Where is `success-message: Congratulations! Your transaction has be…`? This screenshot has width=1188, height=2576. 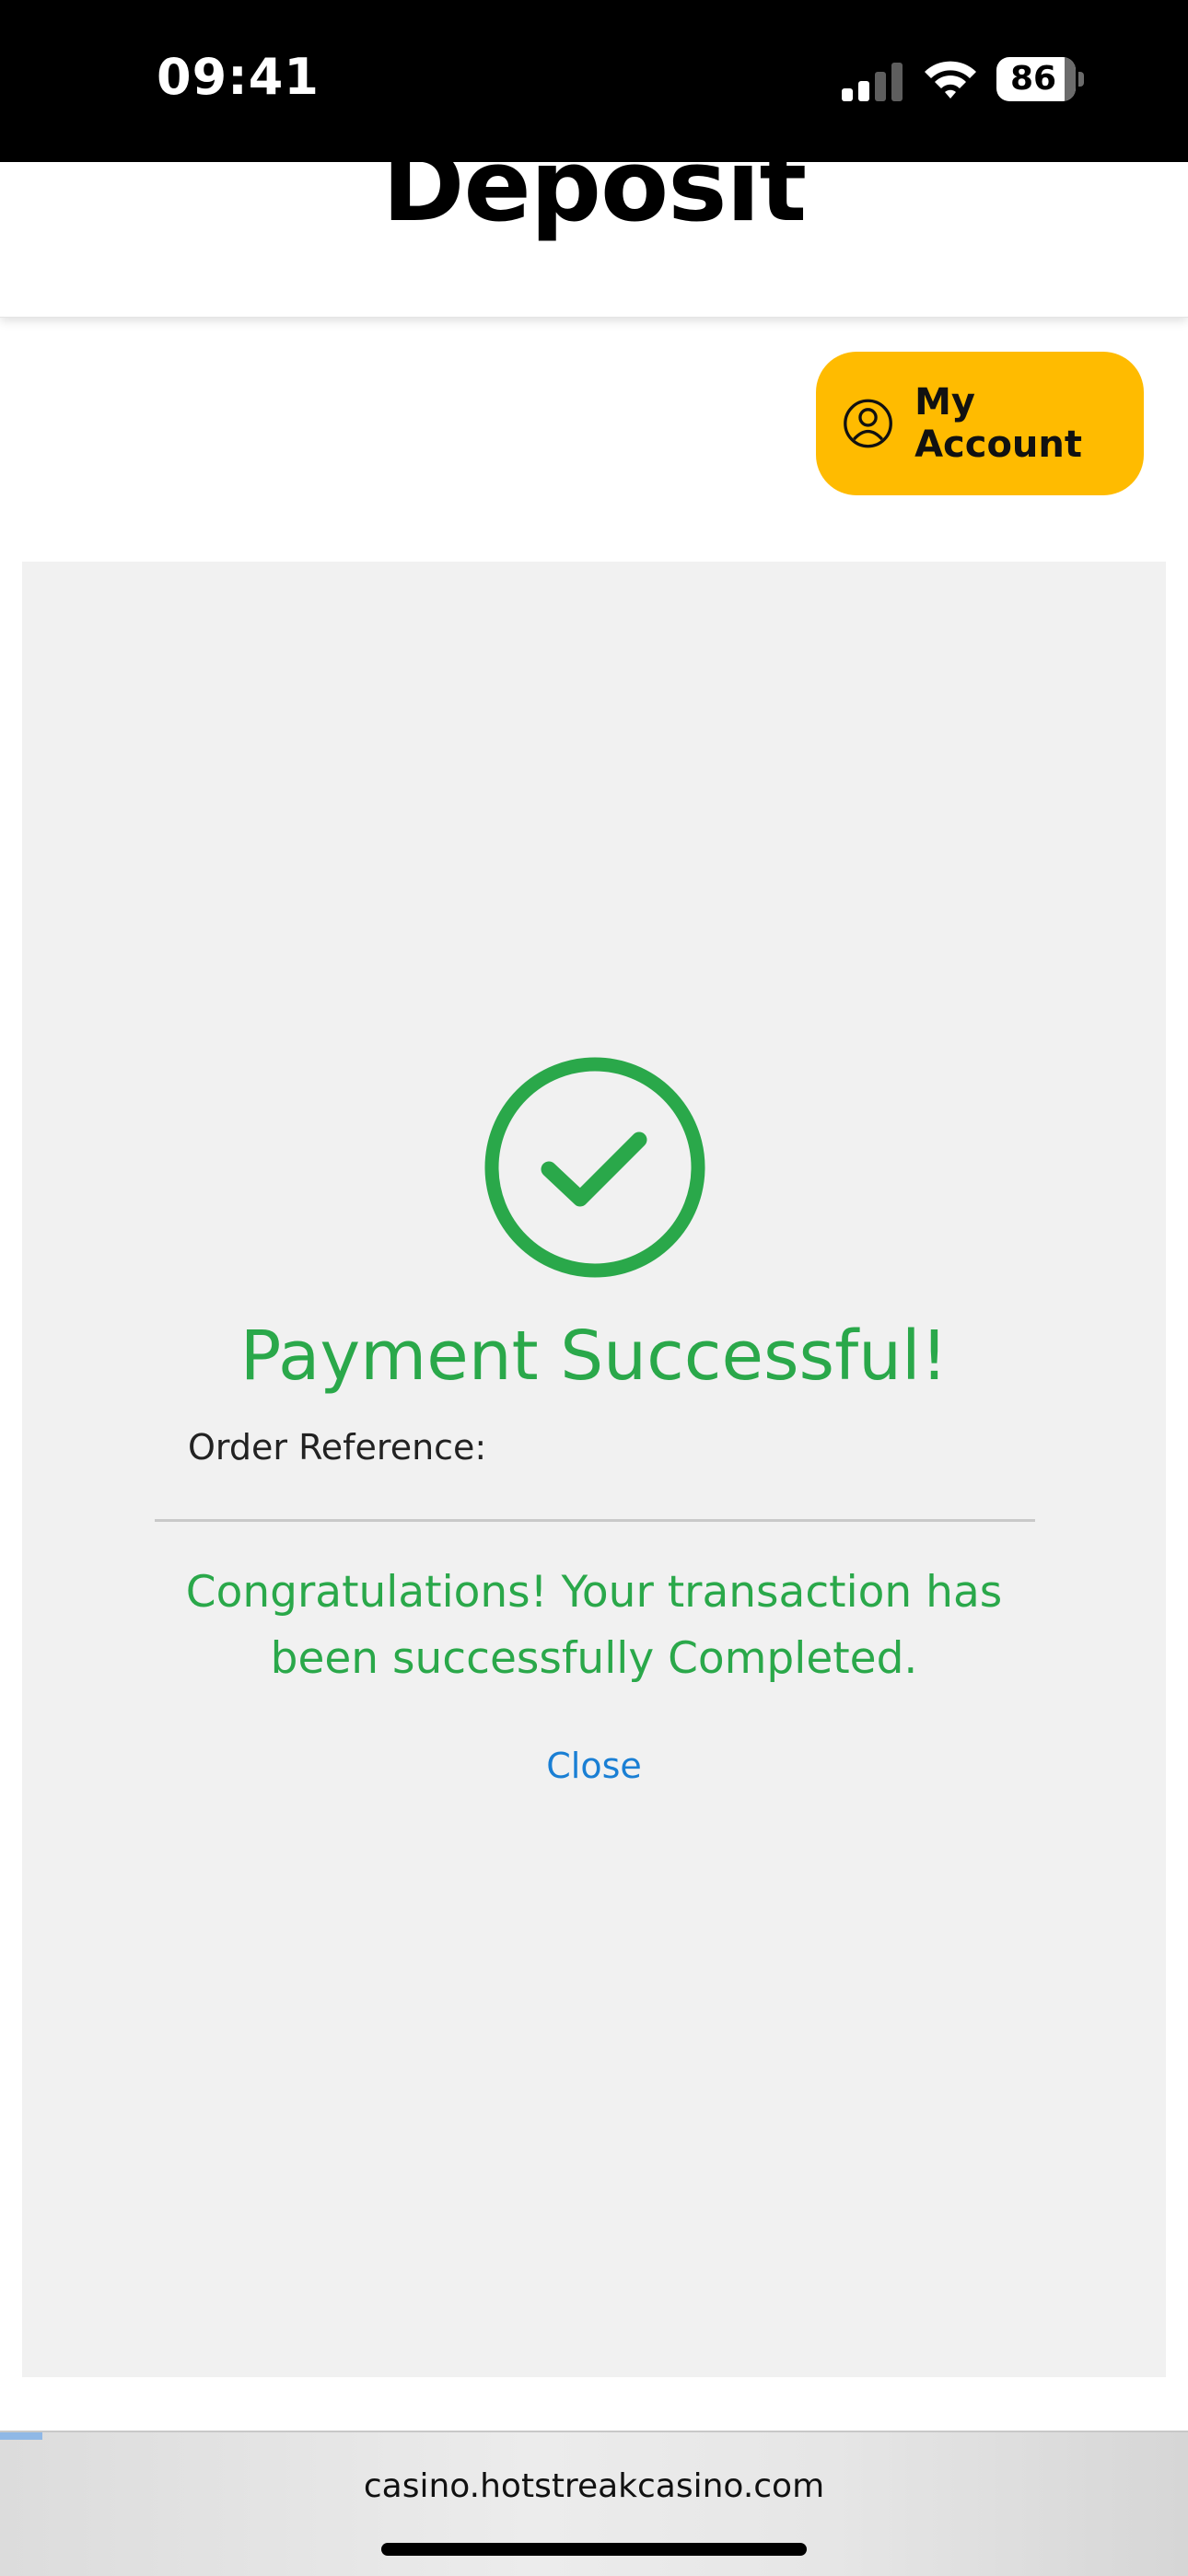
success-message: Congratulations! Your transaction has be… is located at coordinates (594, 1625).